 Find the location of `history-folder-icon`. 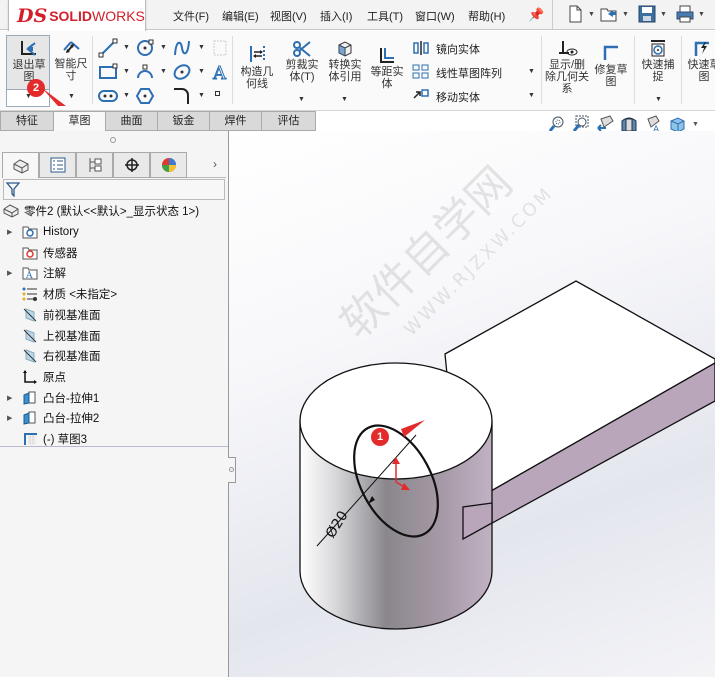

history-folder-icon is located at coordinates (30, 232).